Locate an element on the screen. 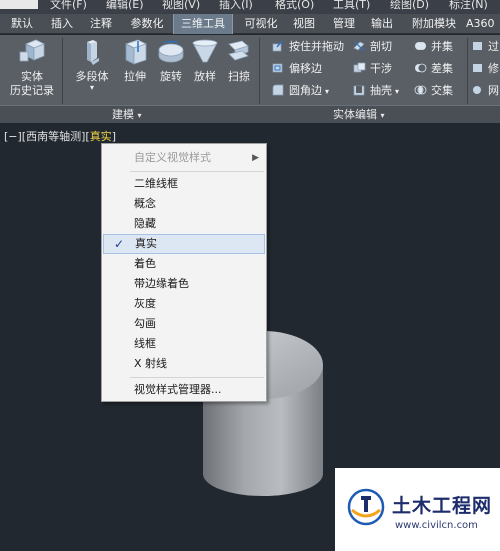 The height and width of the screenshot is (551, 500). watermark-url: www.civilcn.com is located at coordinates (436, 525).